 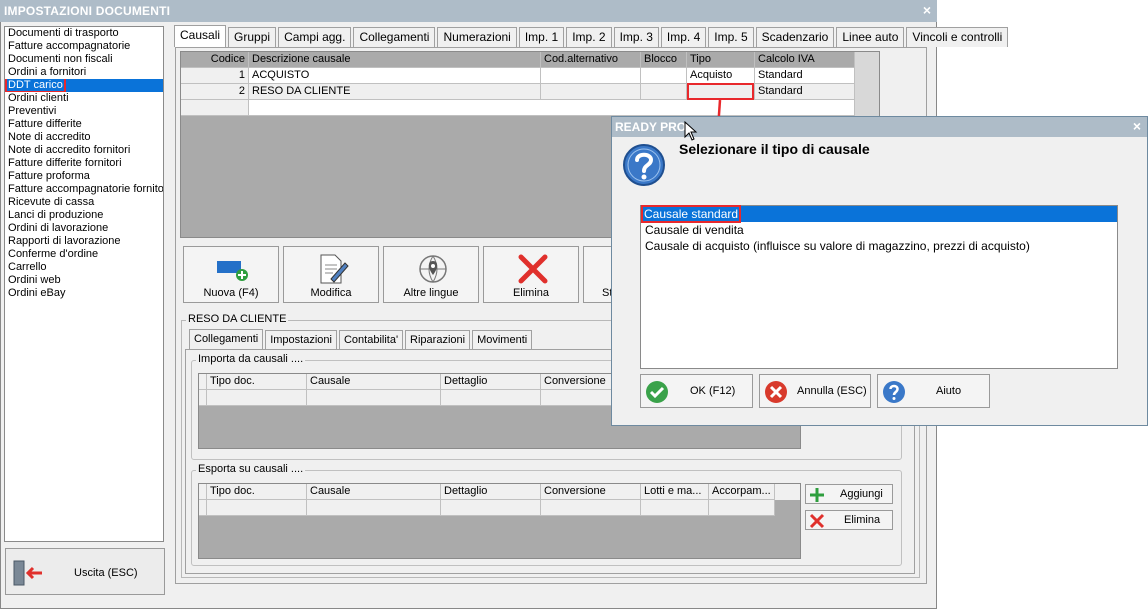 I want to click on cell-tipo: Acquisto, so click(x=721, y=76).